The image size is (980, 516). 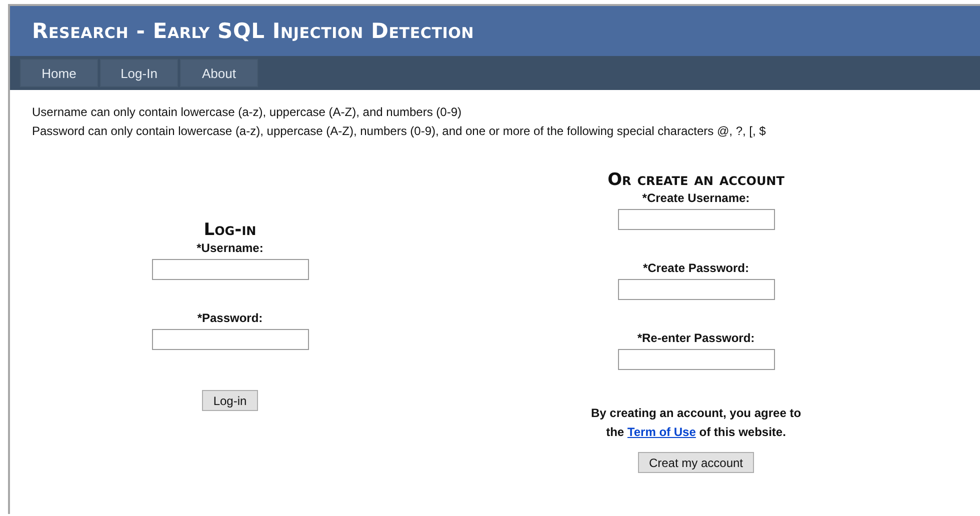 What do you see at coordinates (696, 338) in the screenshot?
I see `field-label: *Re-enter Password:` at bounding box center [696, 338].